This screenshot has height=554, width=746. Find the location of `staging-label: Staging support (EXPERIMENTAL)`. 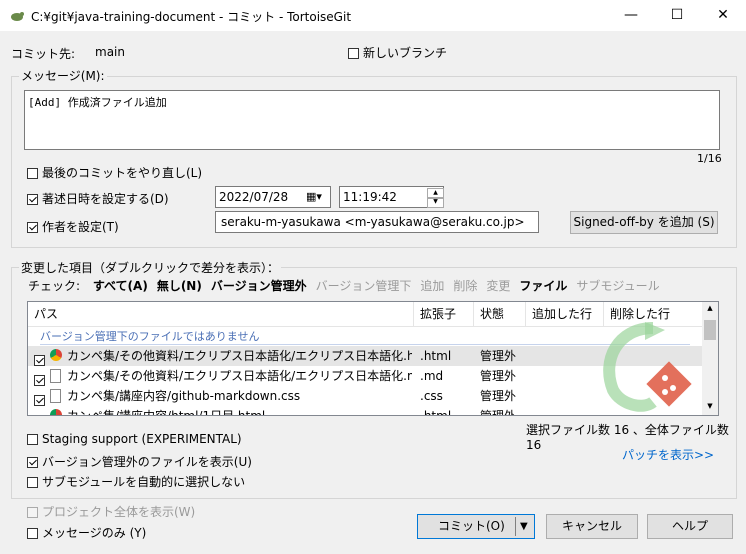

staging-label: Staging support (EXPERIMENTAL) is located at coordinates (142, 439).